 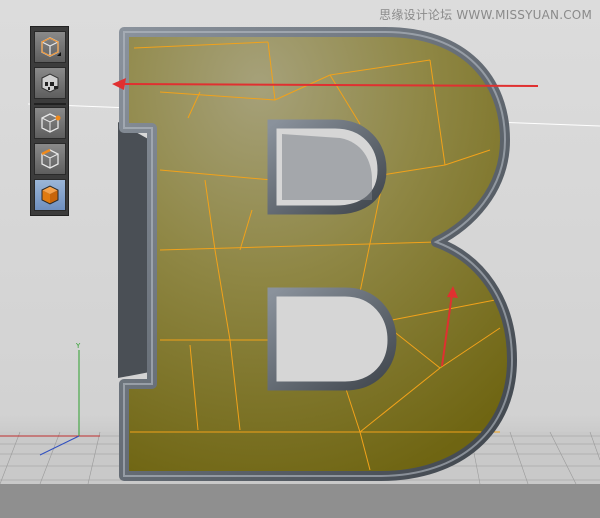 I want to click on polygons-mode-icon, so click(x=50, y=195).